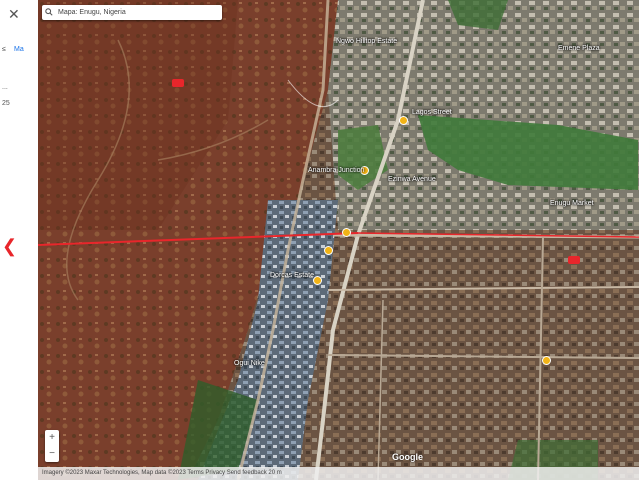 Image resolution: width=639 pixels, height=480 pixels. What do you see at coordinates (292, 275) in the screenshot?
I see `map-label: Dorcas Estate` at bounding box center [292, 275].